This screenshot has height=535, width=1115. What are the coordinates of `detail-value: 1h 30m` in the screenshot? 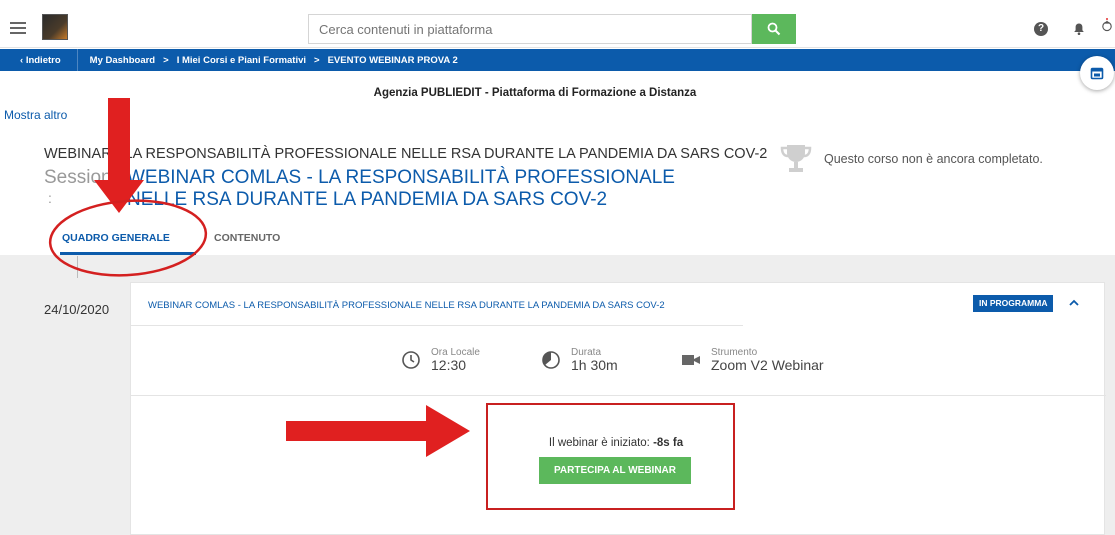 It's located at (594, 365).